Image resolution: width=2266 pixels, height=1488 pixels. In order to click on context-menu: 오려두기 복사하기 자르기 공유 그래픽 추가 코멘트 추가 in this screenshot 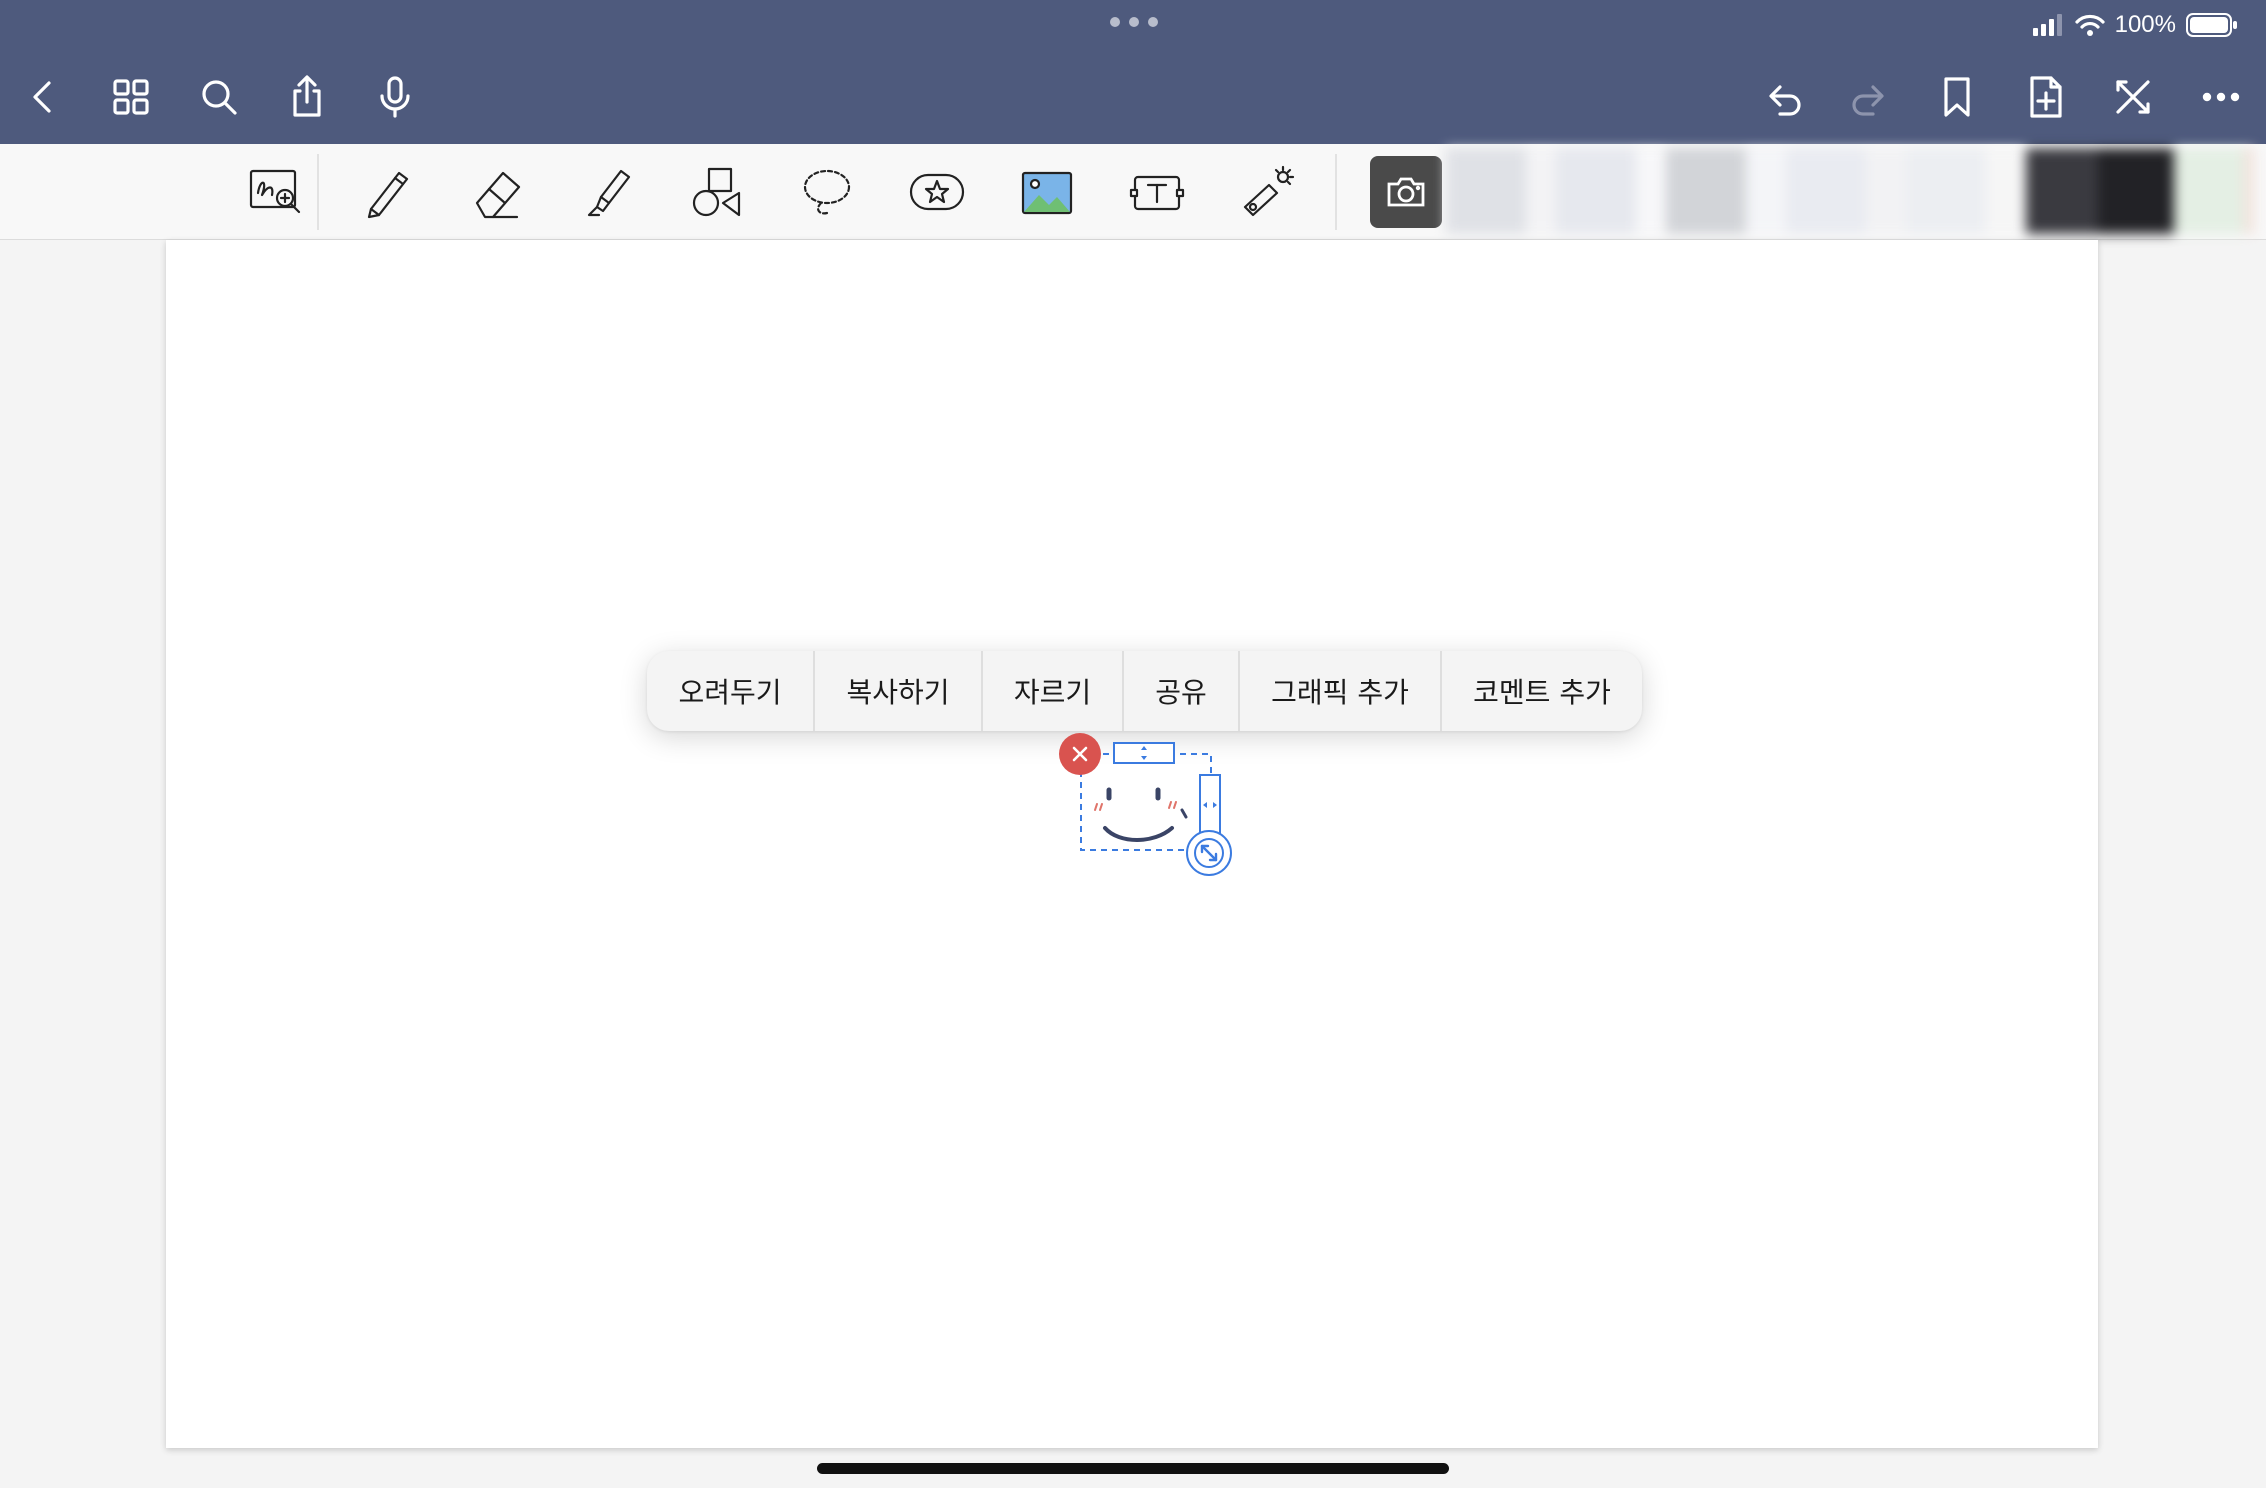, I will do `click(1144, 691)`.